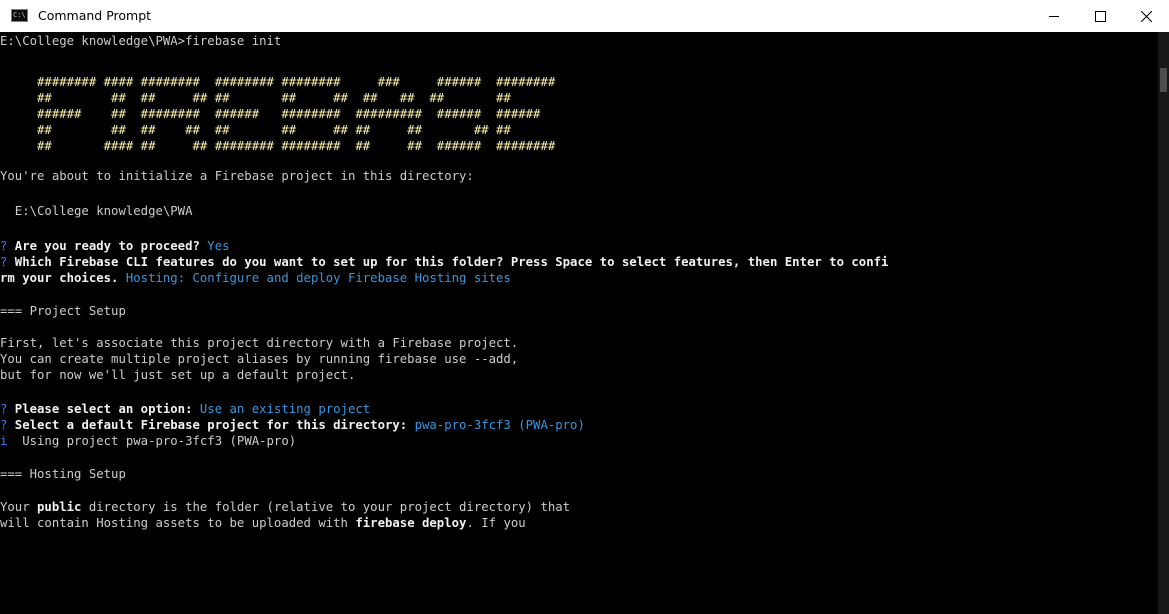  What do you see at coordinates (584, 16) in the screenshot?
I see `title-bar: C:\ Command Prompt` at bounding box center [584, 16].